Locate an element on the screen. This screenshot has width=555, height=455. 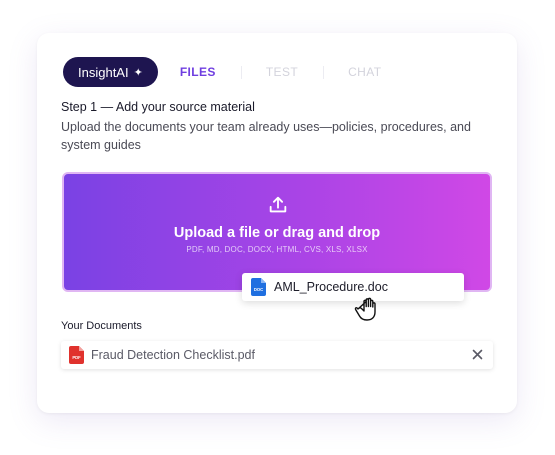
close-icon is located at coordinates (477, 354).